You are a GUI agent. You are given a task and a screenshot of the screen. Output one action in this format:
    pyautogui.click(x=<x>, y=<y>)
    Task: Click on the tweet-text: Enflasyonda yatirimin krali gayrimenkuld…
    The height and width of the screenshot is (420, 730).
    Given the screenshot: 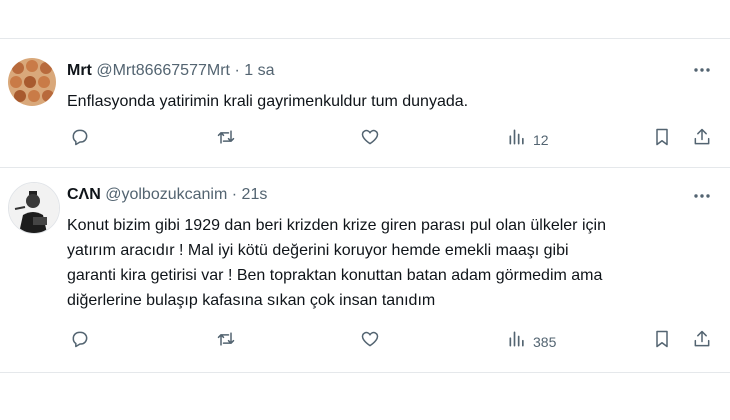 What is the action you would take?
    pyautogui.click(x=387, y=101)
    